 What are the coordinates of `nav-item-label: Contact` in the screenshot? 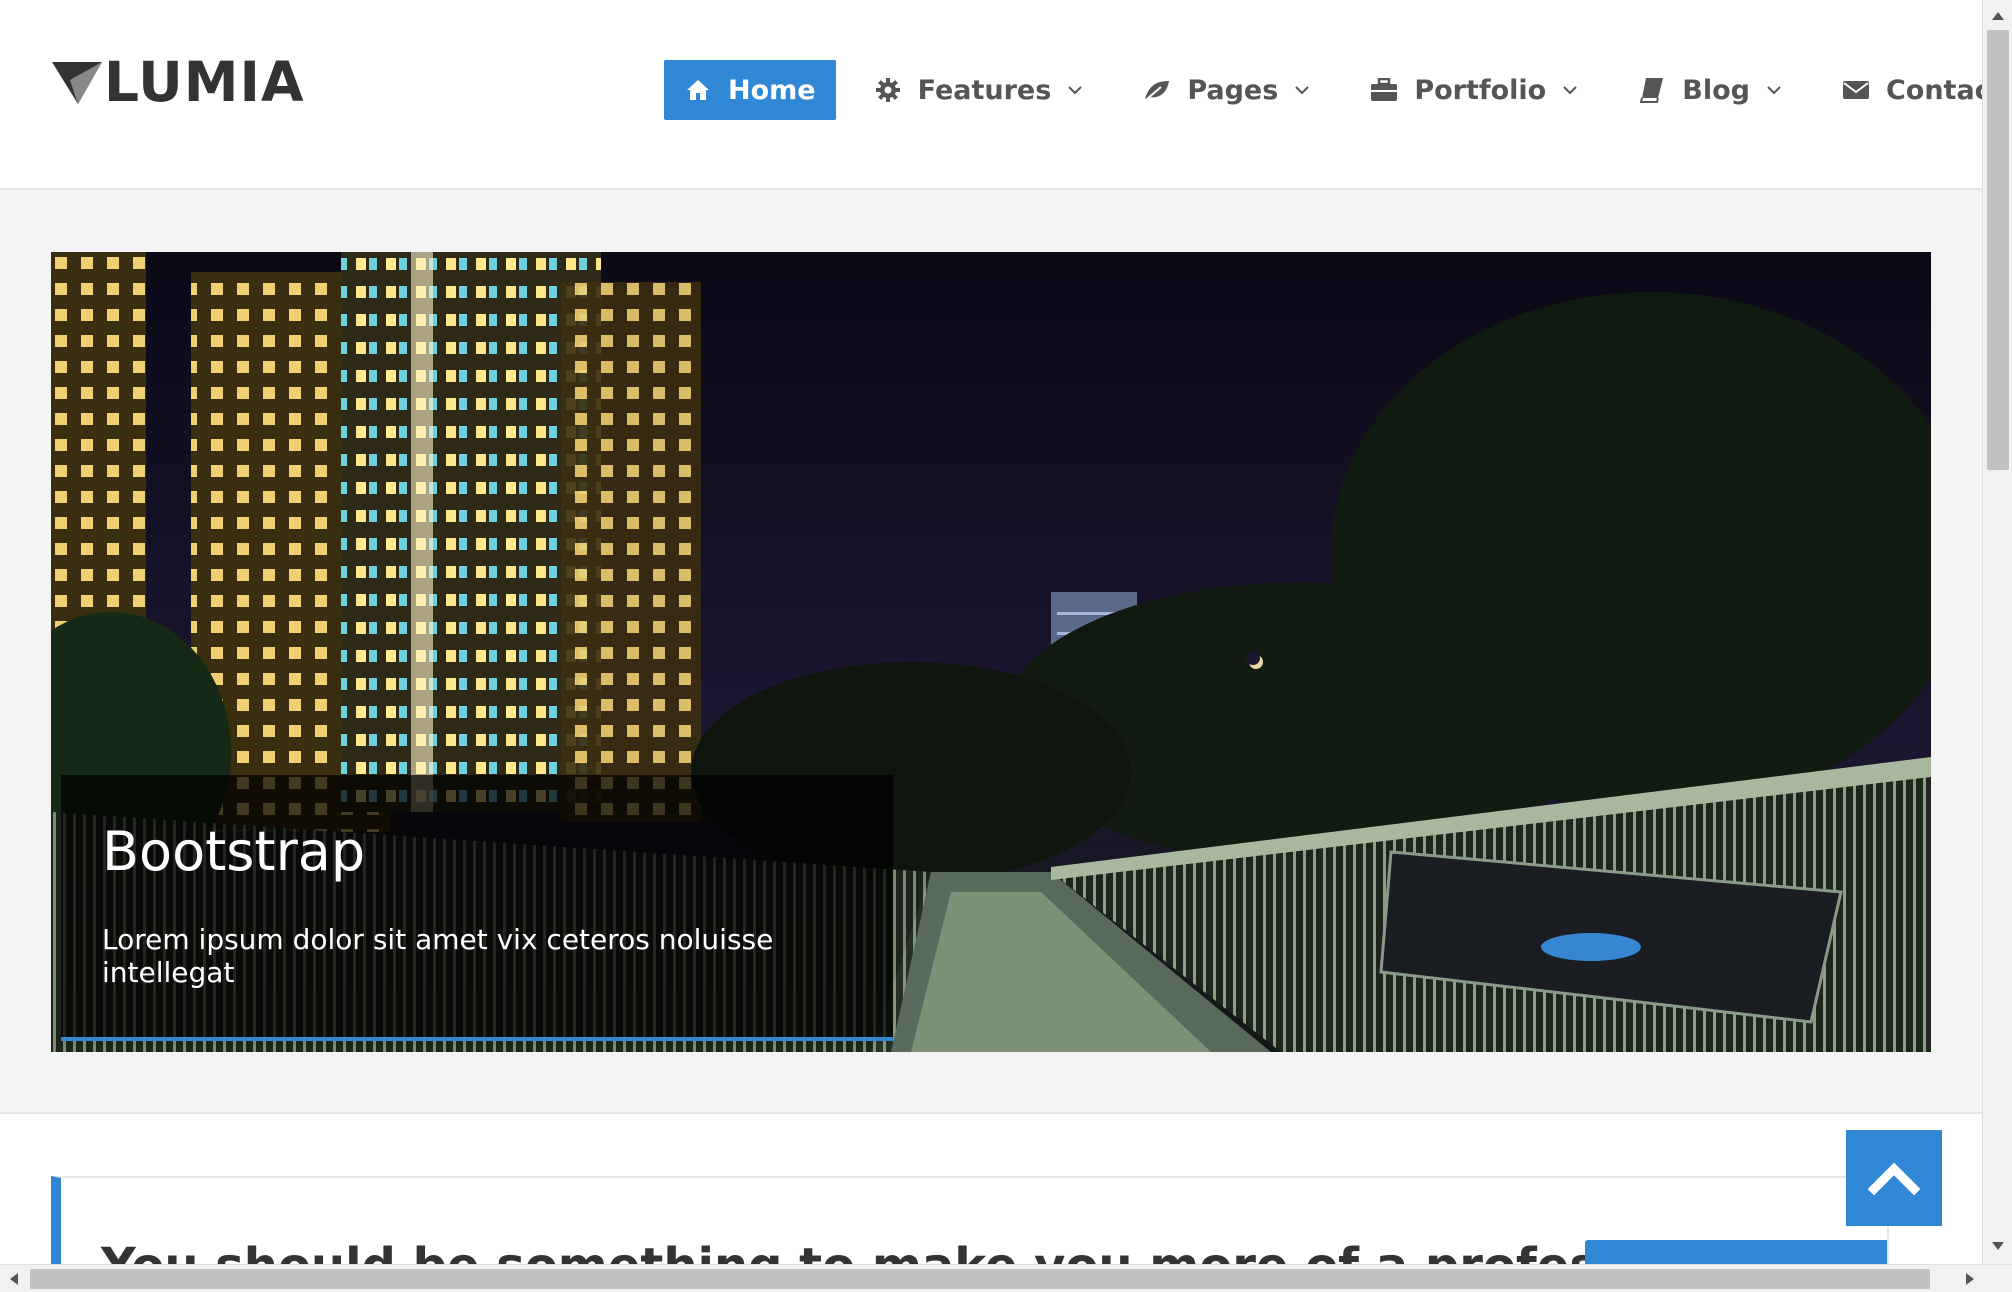 It's located at (1933, 90).